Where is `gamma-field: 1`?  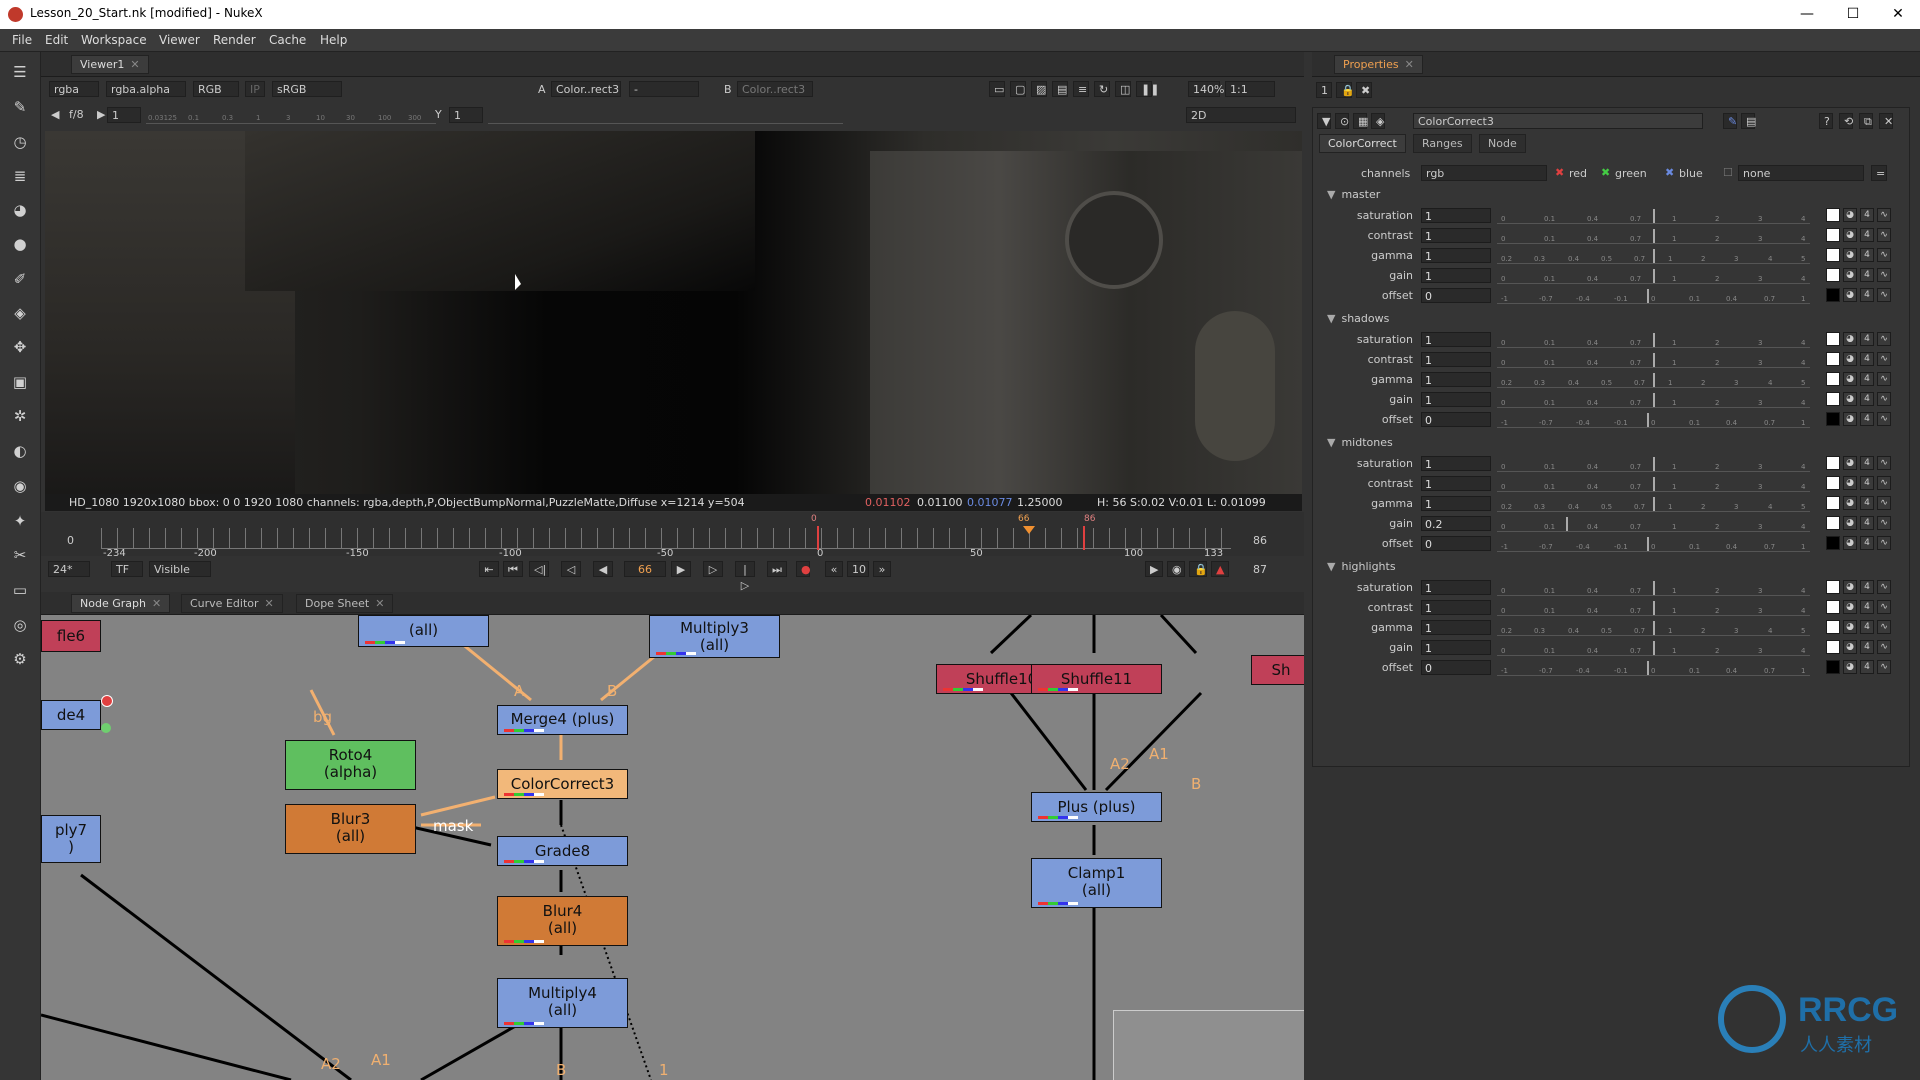 gamma-field: 1 is located at coordinates (466, 115).